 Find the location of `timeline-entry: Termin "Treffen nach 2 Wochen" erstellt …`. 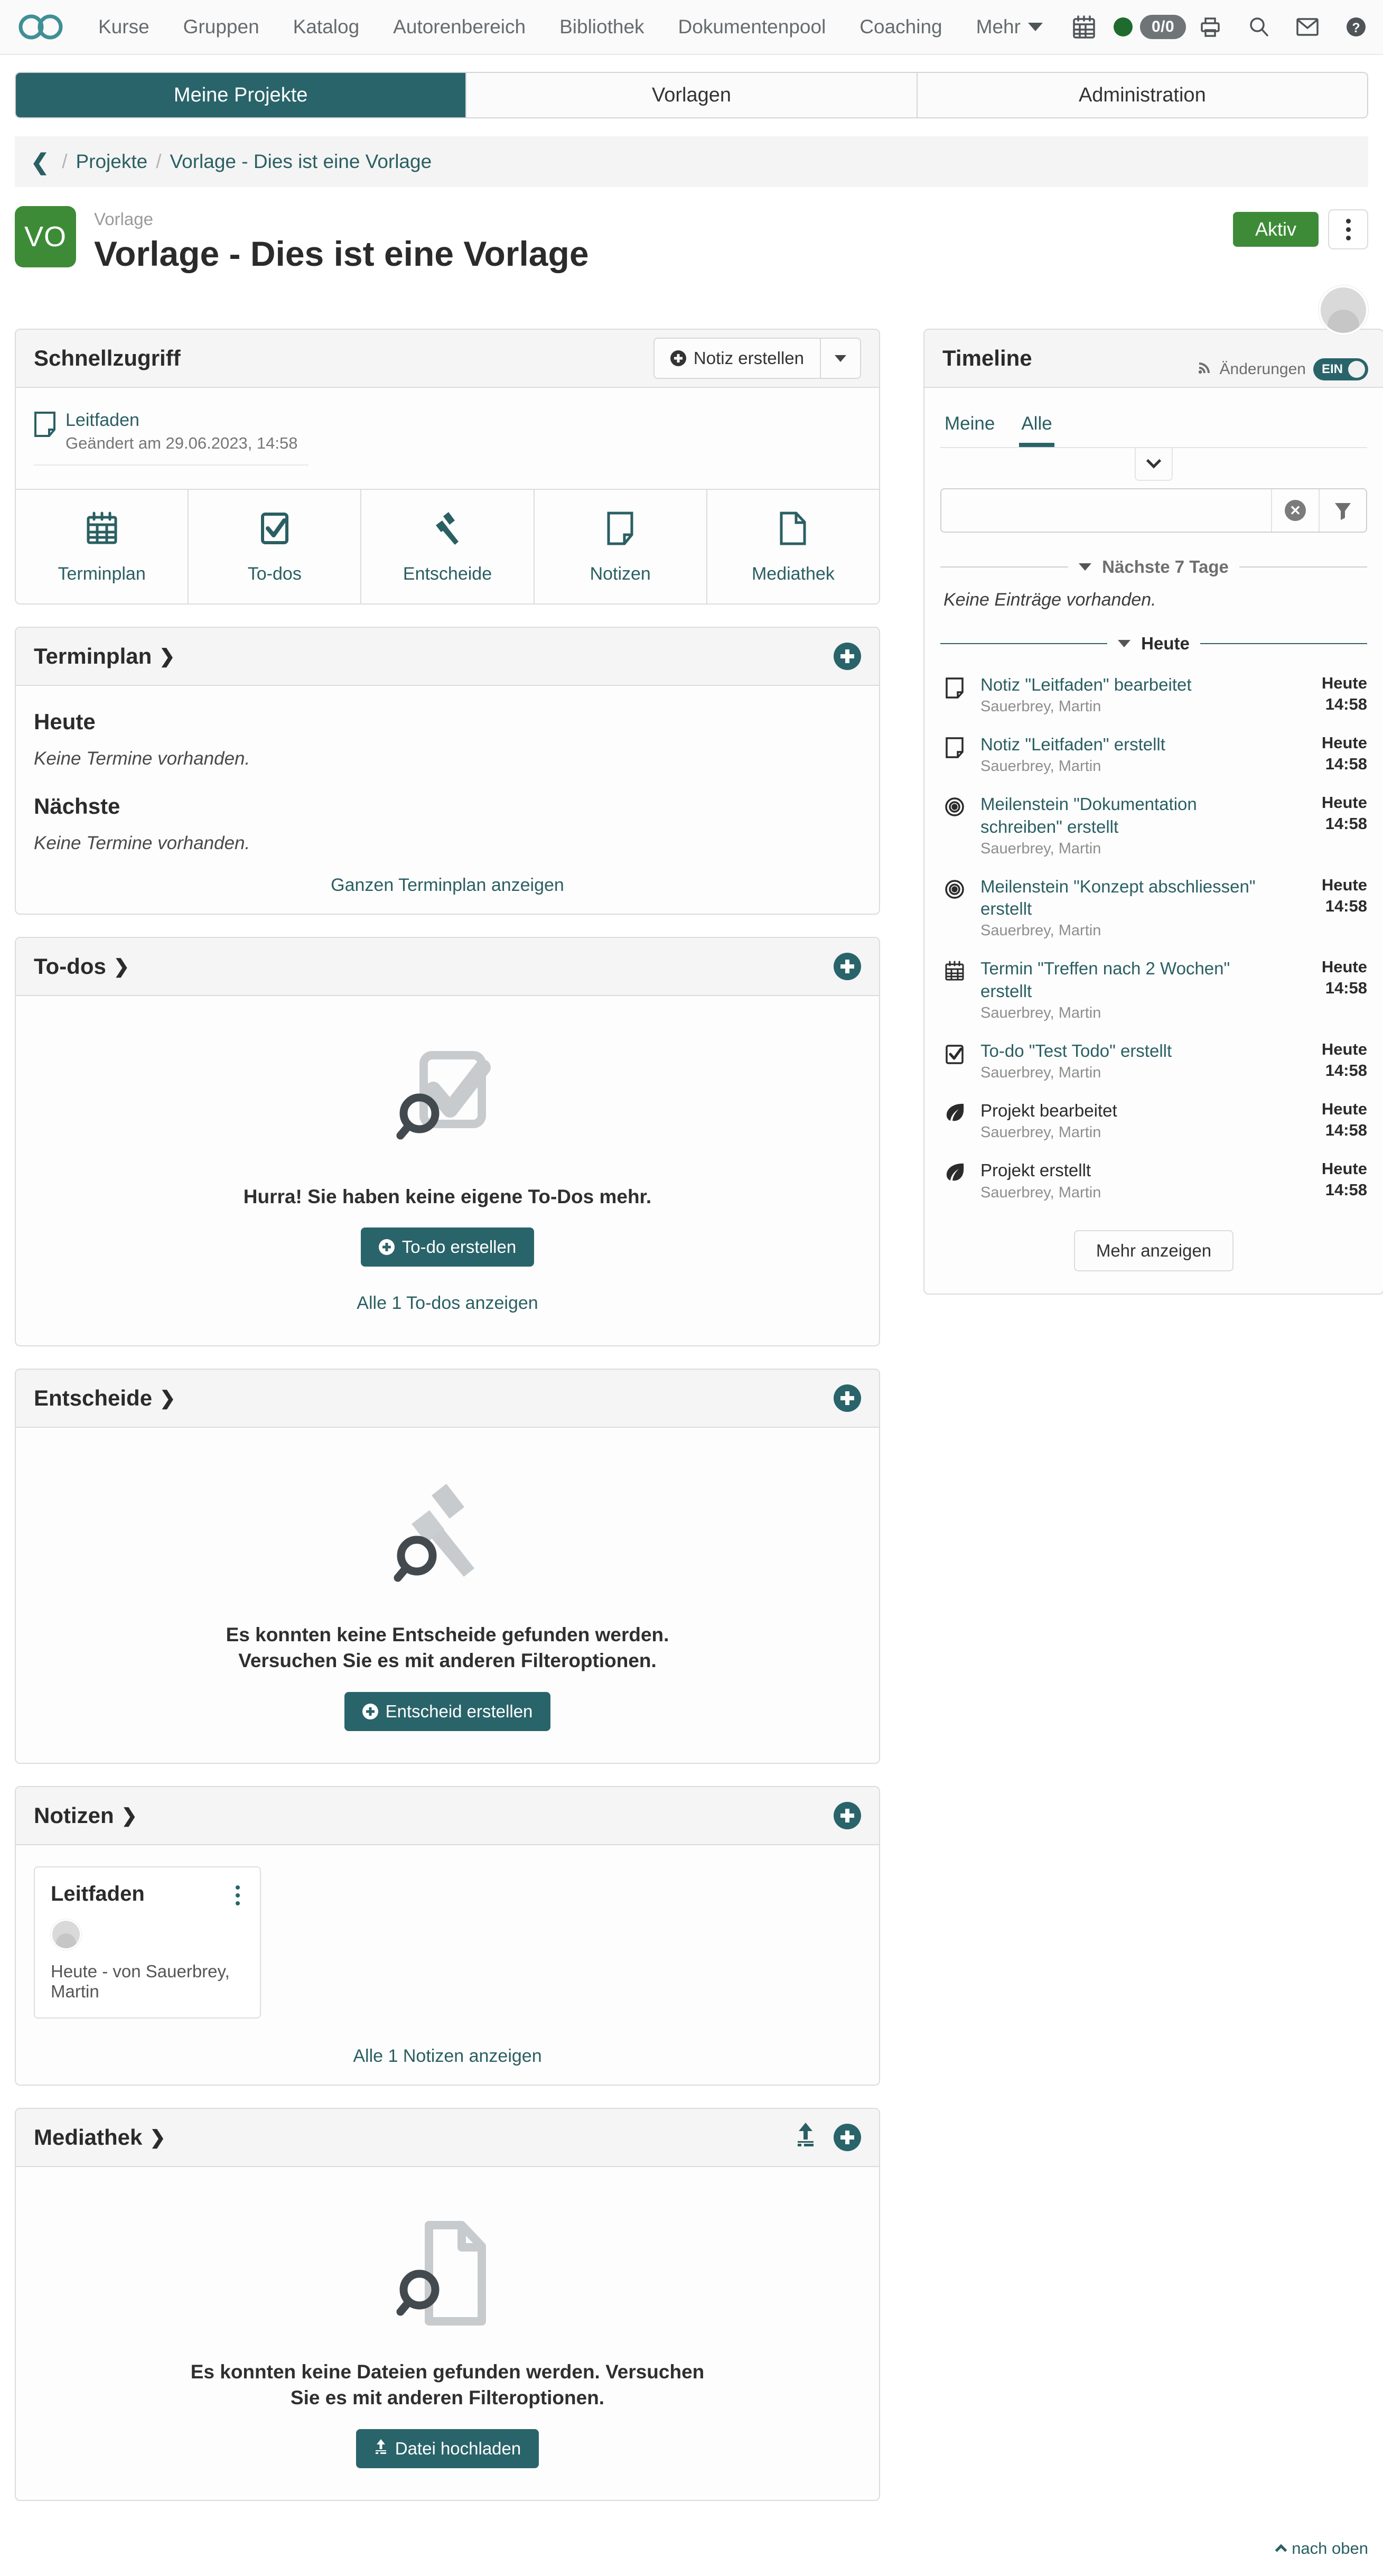

timeline-entry: Termin "Treffen nach 2 Wochen" erstellt … is located at coordinates (1153, 991).